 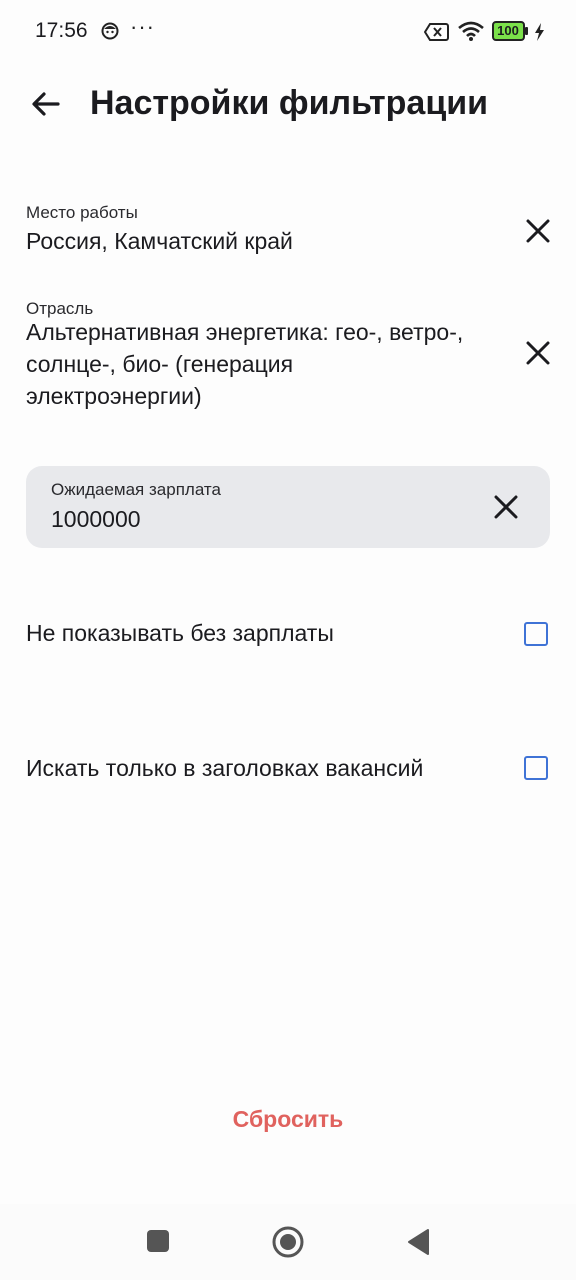 I want to click on search-titles-only-label: Искать только в заголовках вакансий, so click(x=224, y=768).